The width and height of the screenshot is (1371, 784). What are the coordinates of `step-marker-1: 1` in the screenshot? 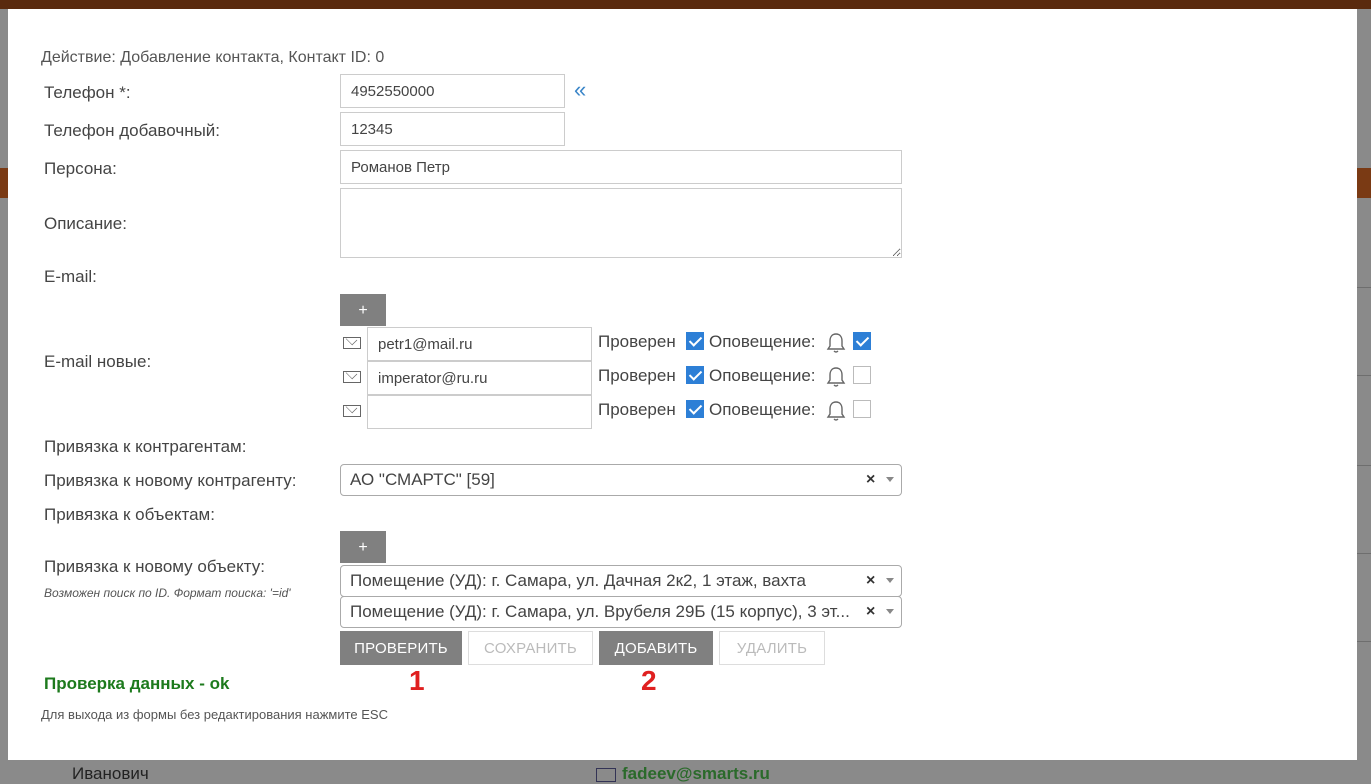 It's located at (417, 680).